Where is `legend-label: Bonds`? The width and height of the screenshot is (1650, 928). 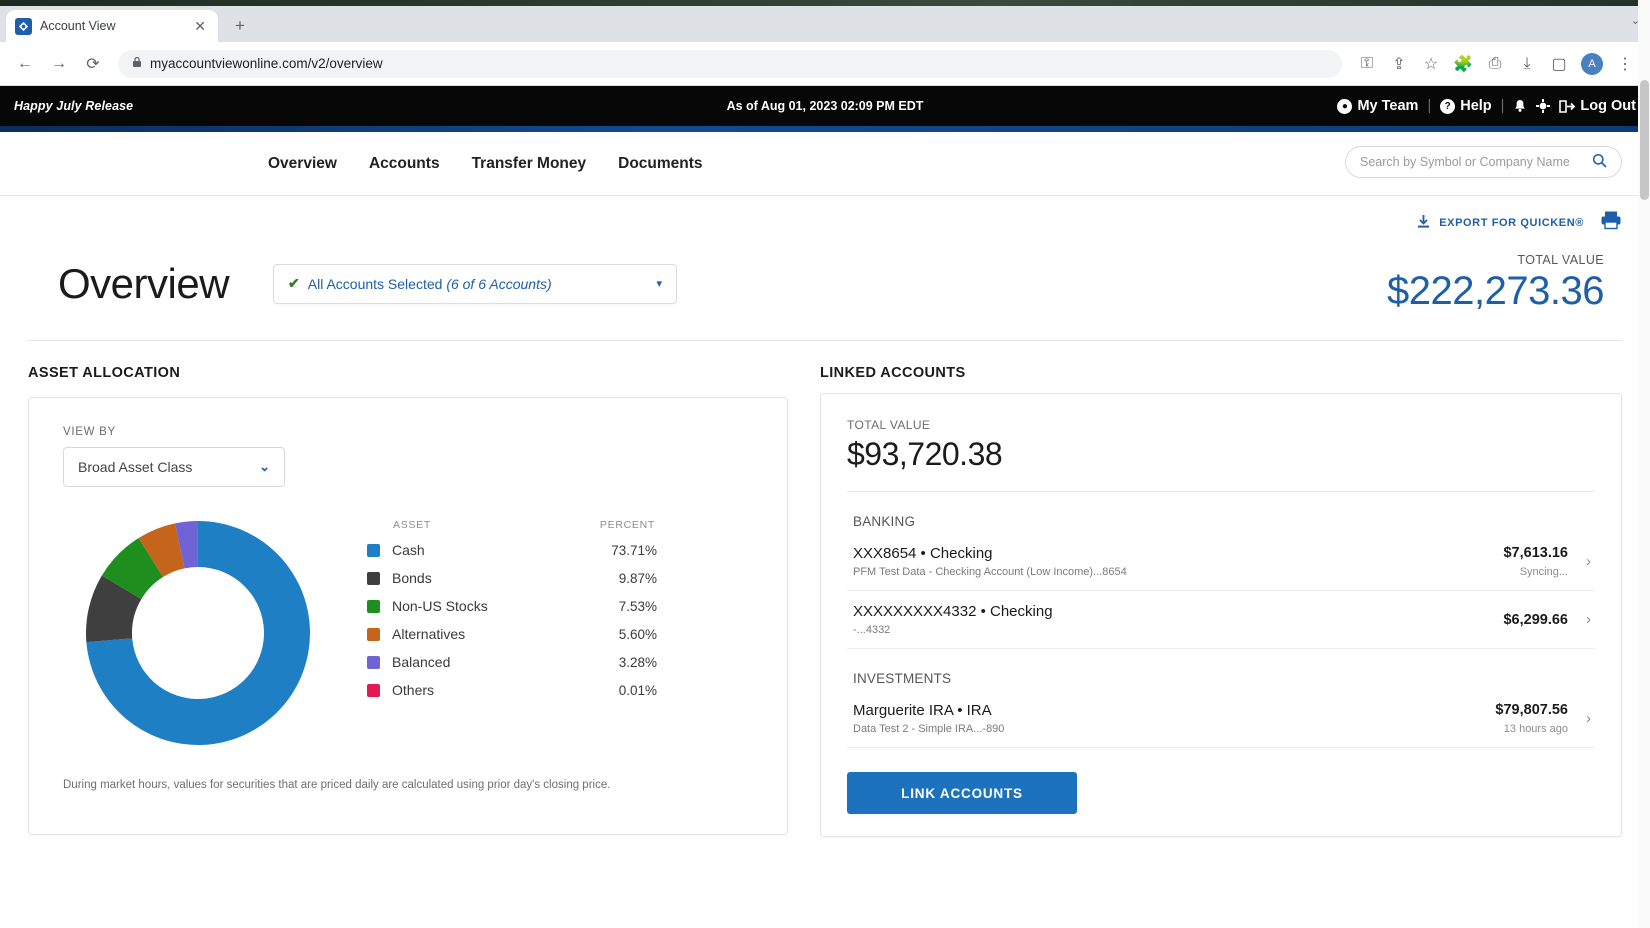
legend-label: Bonds is located at coordinates (412, 578).